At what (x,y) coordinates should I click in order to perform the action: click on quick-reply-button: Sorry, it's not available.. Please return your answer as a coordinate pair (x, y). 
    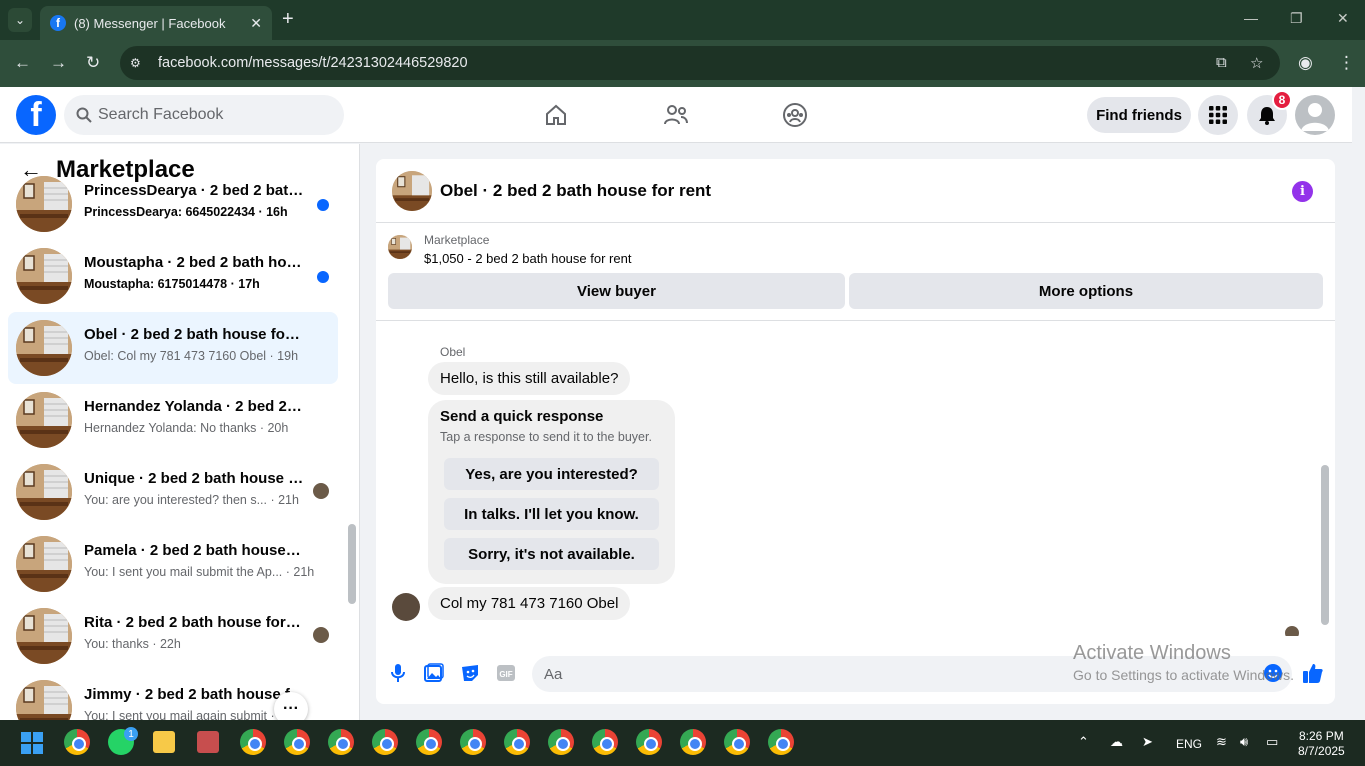
    Looking at the image, I should click on (551, 554).